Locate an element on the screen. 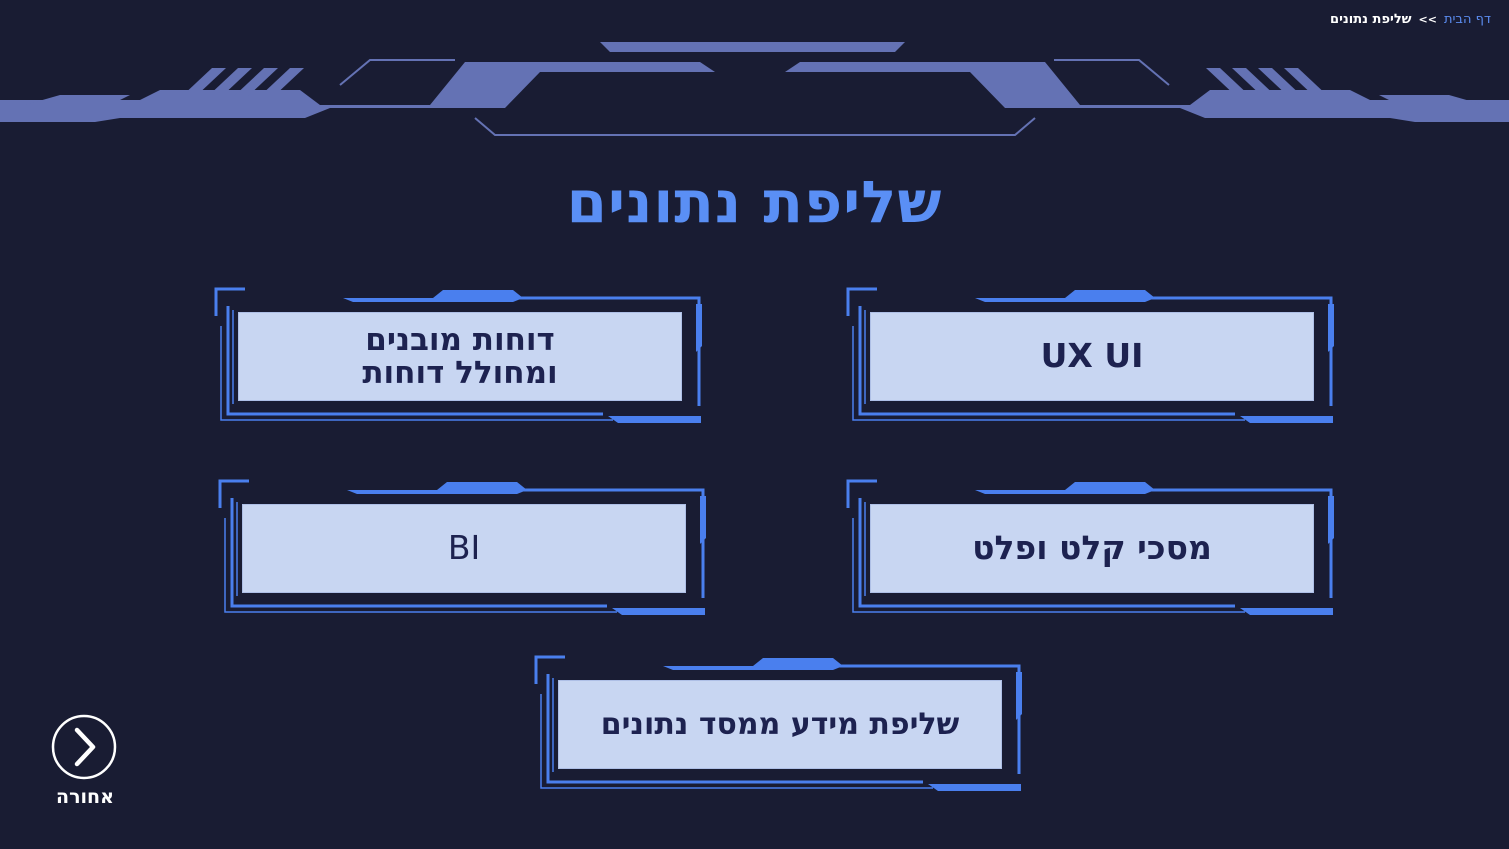 Image resolution: width=1509 pixels, height=849 pixels. breadcrumb: דף הבית >> שליפת נתונים is located at coordinates (1410, 19).